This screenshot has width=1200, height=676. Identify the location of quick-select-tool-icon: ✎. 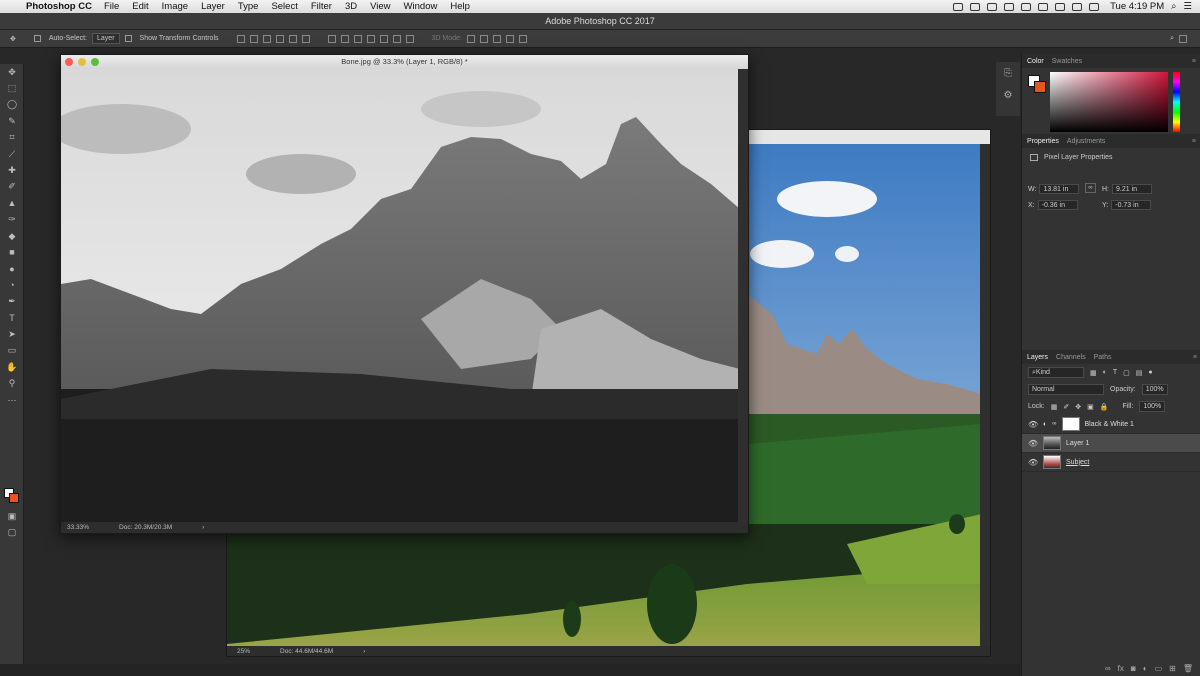
(12, 121).